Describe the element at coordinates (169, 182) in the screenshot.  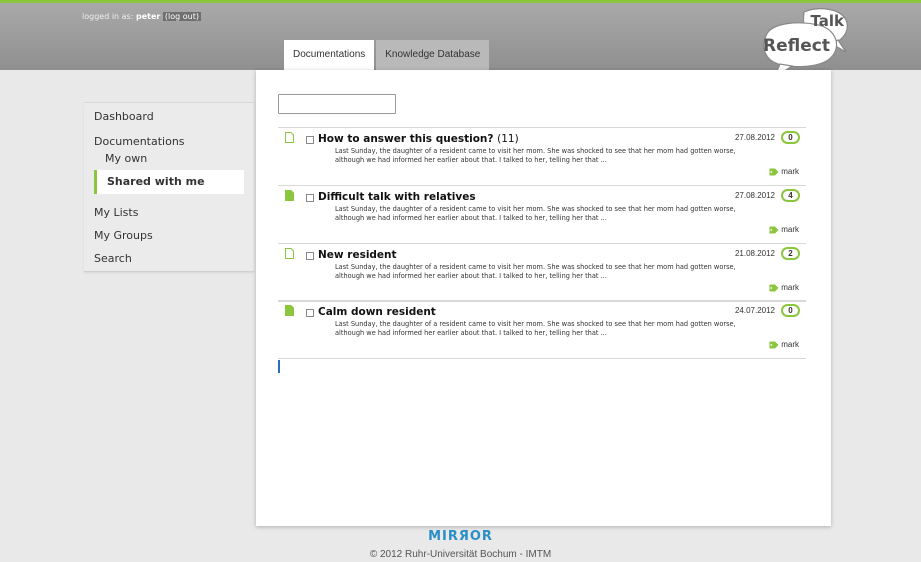
I see `sidebar-item-shared-with-me: Shared with me` at that location.